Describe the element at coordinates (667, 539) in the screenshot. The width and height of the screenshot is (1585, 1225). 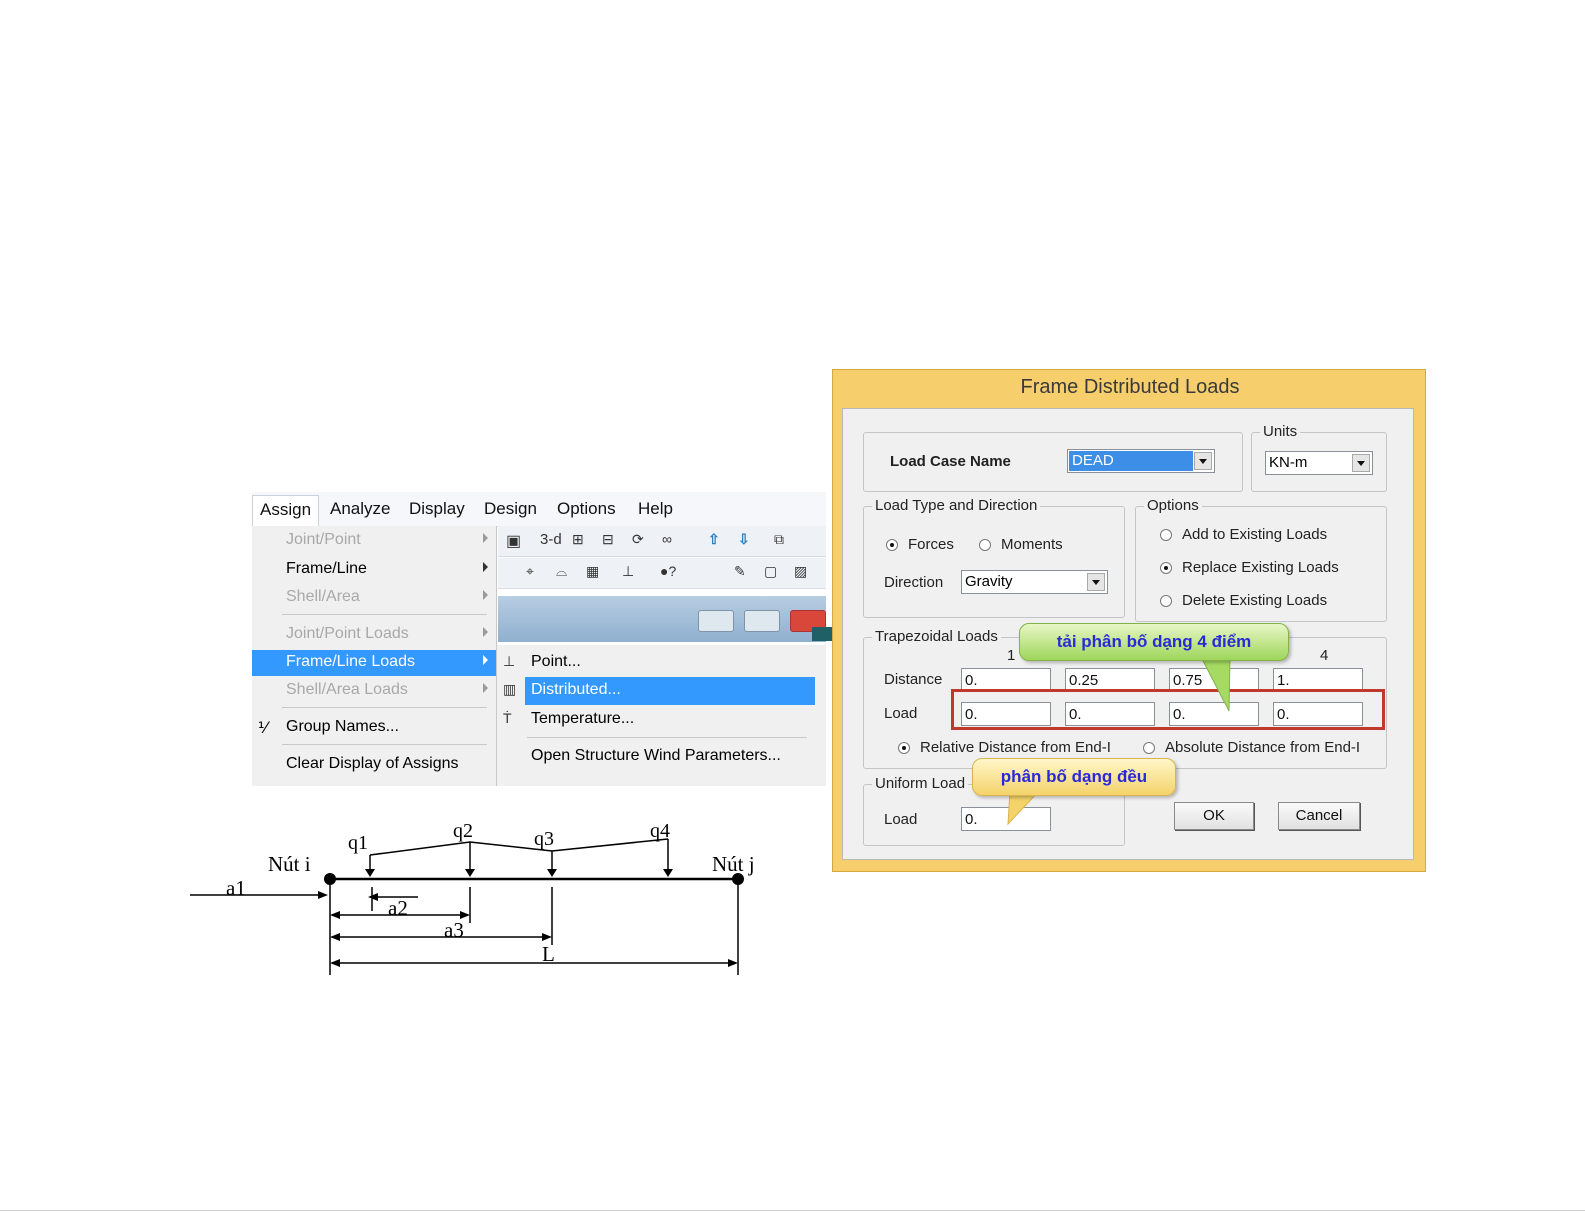
I see `perspective-icon: ∞` at that location.